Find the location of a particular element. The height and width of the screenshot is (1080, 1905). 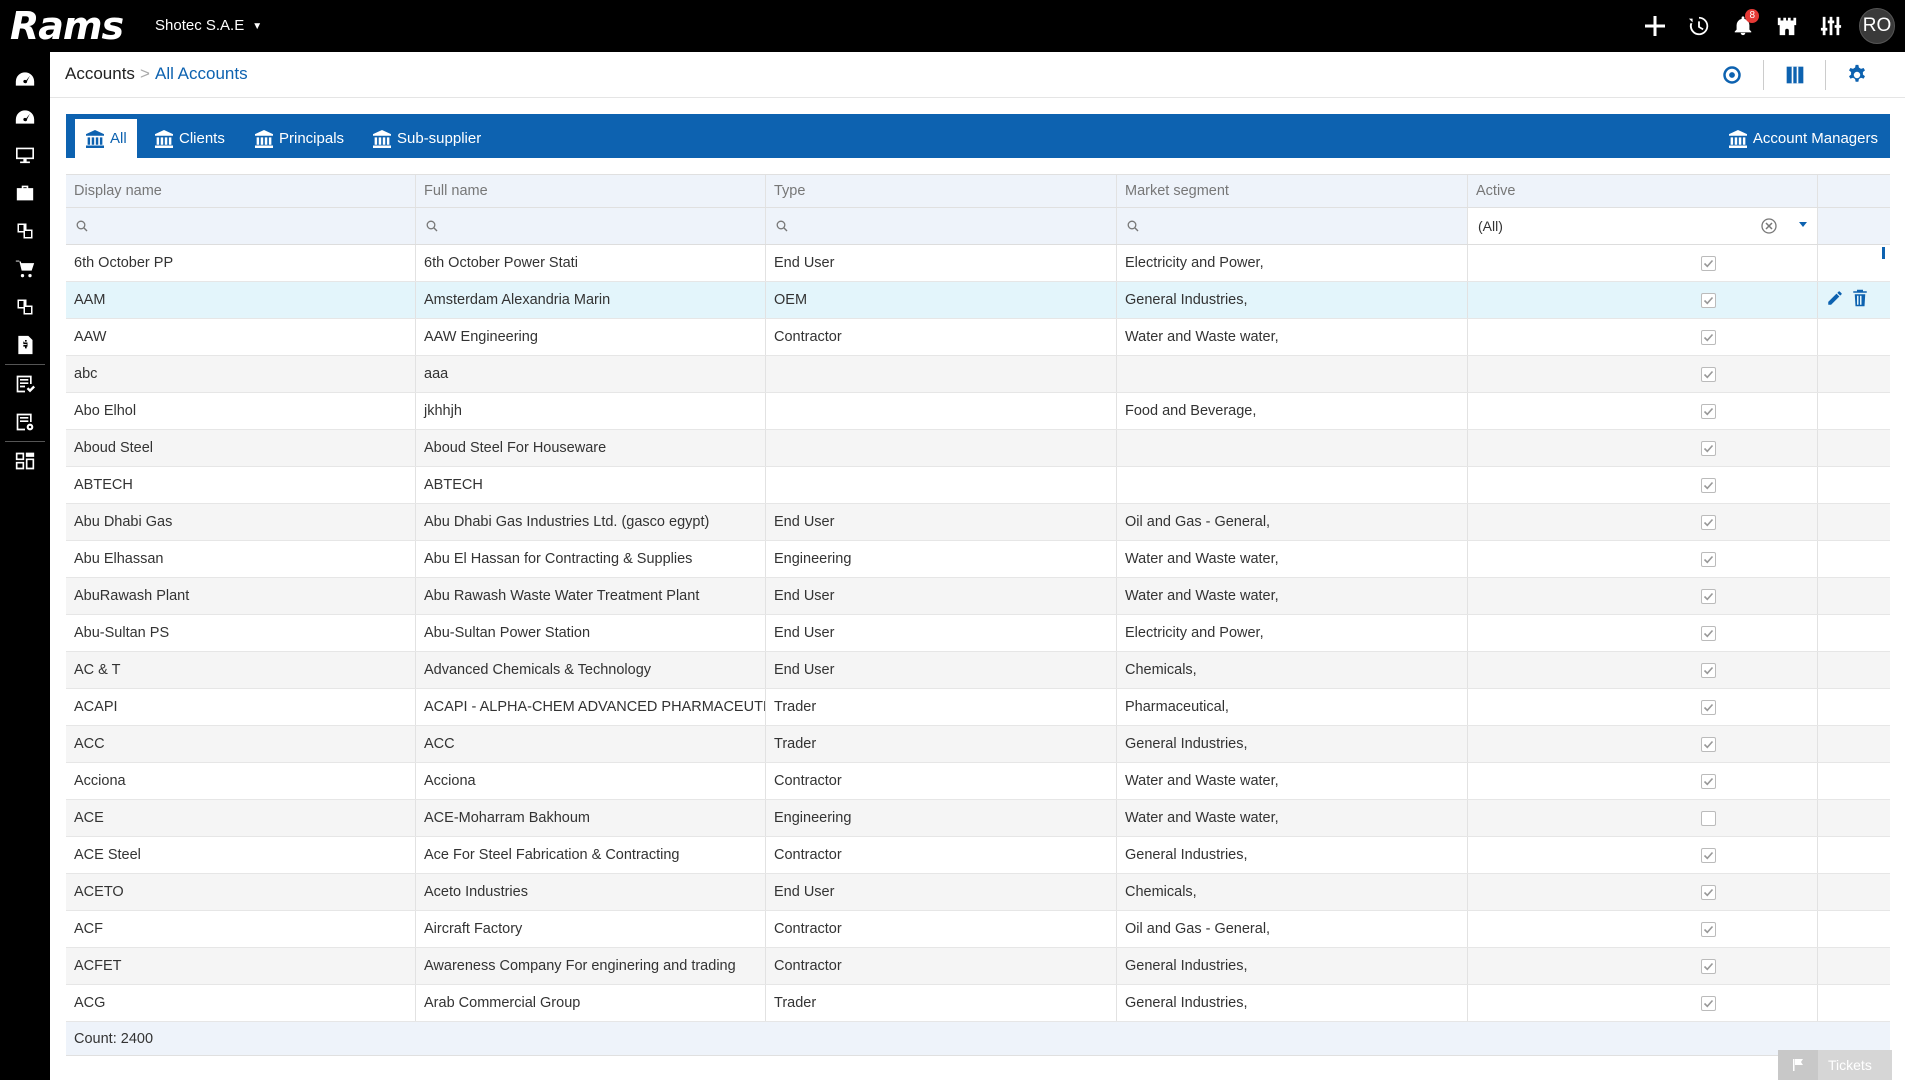

tickets-button: Tickets is located at coordinates (1835, 1065).